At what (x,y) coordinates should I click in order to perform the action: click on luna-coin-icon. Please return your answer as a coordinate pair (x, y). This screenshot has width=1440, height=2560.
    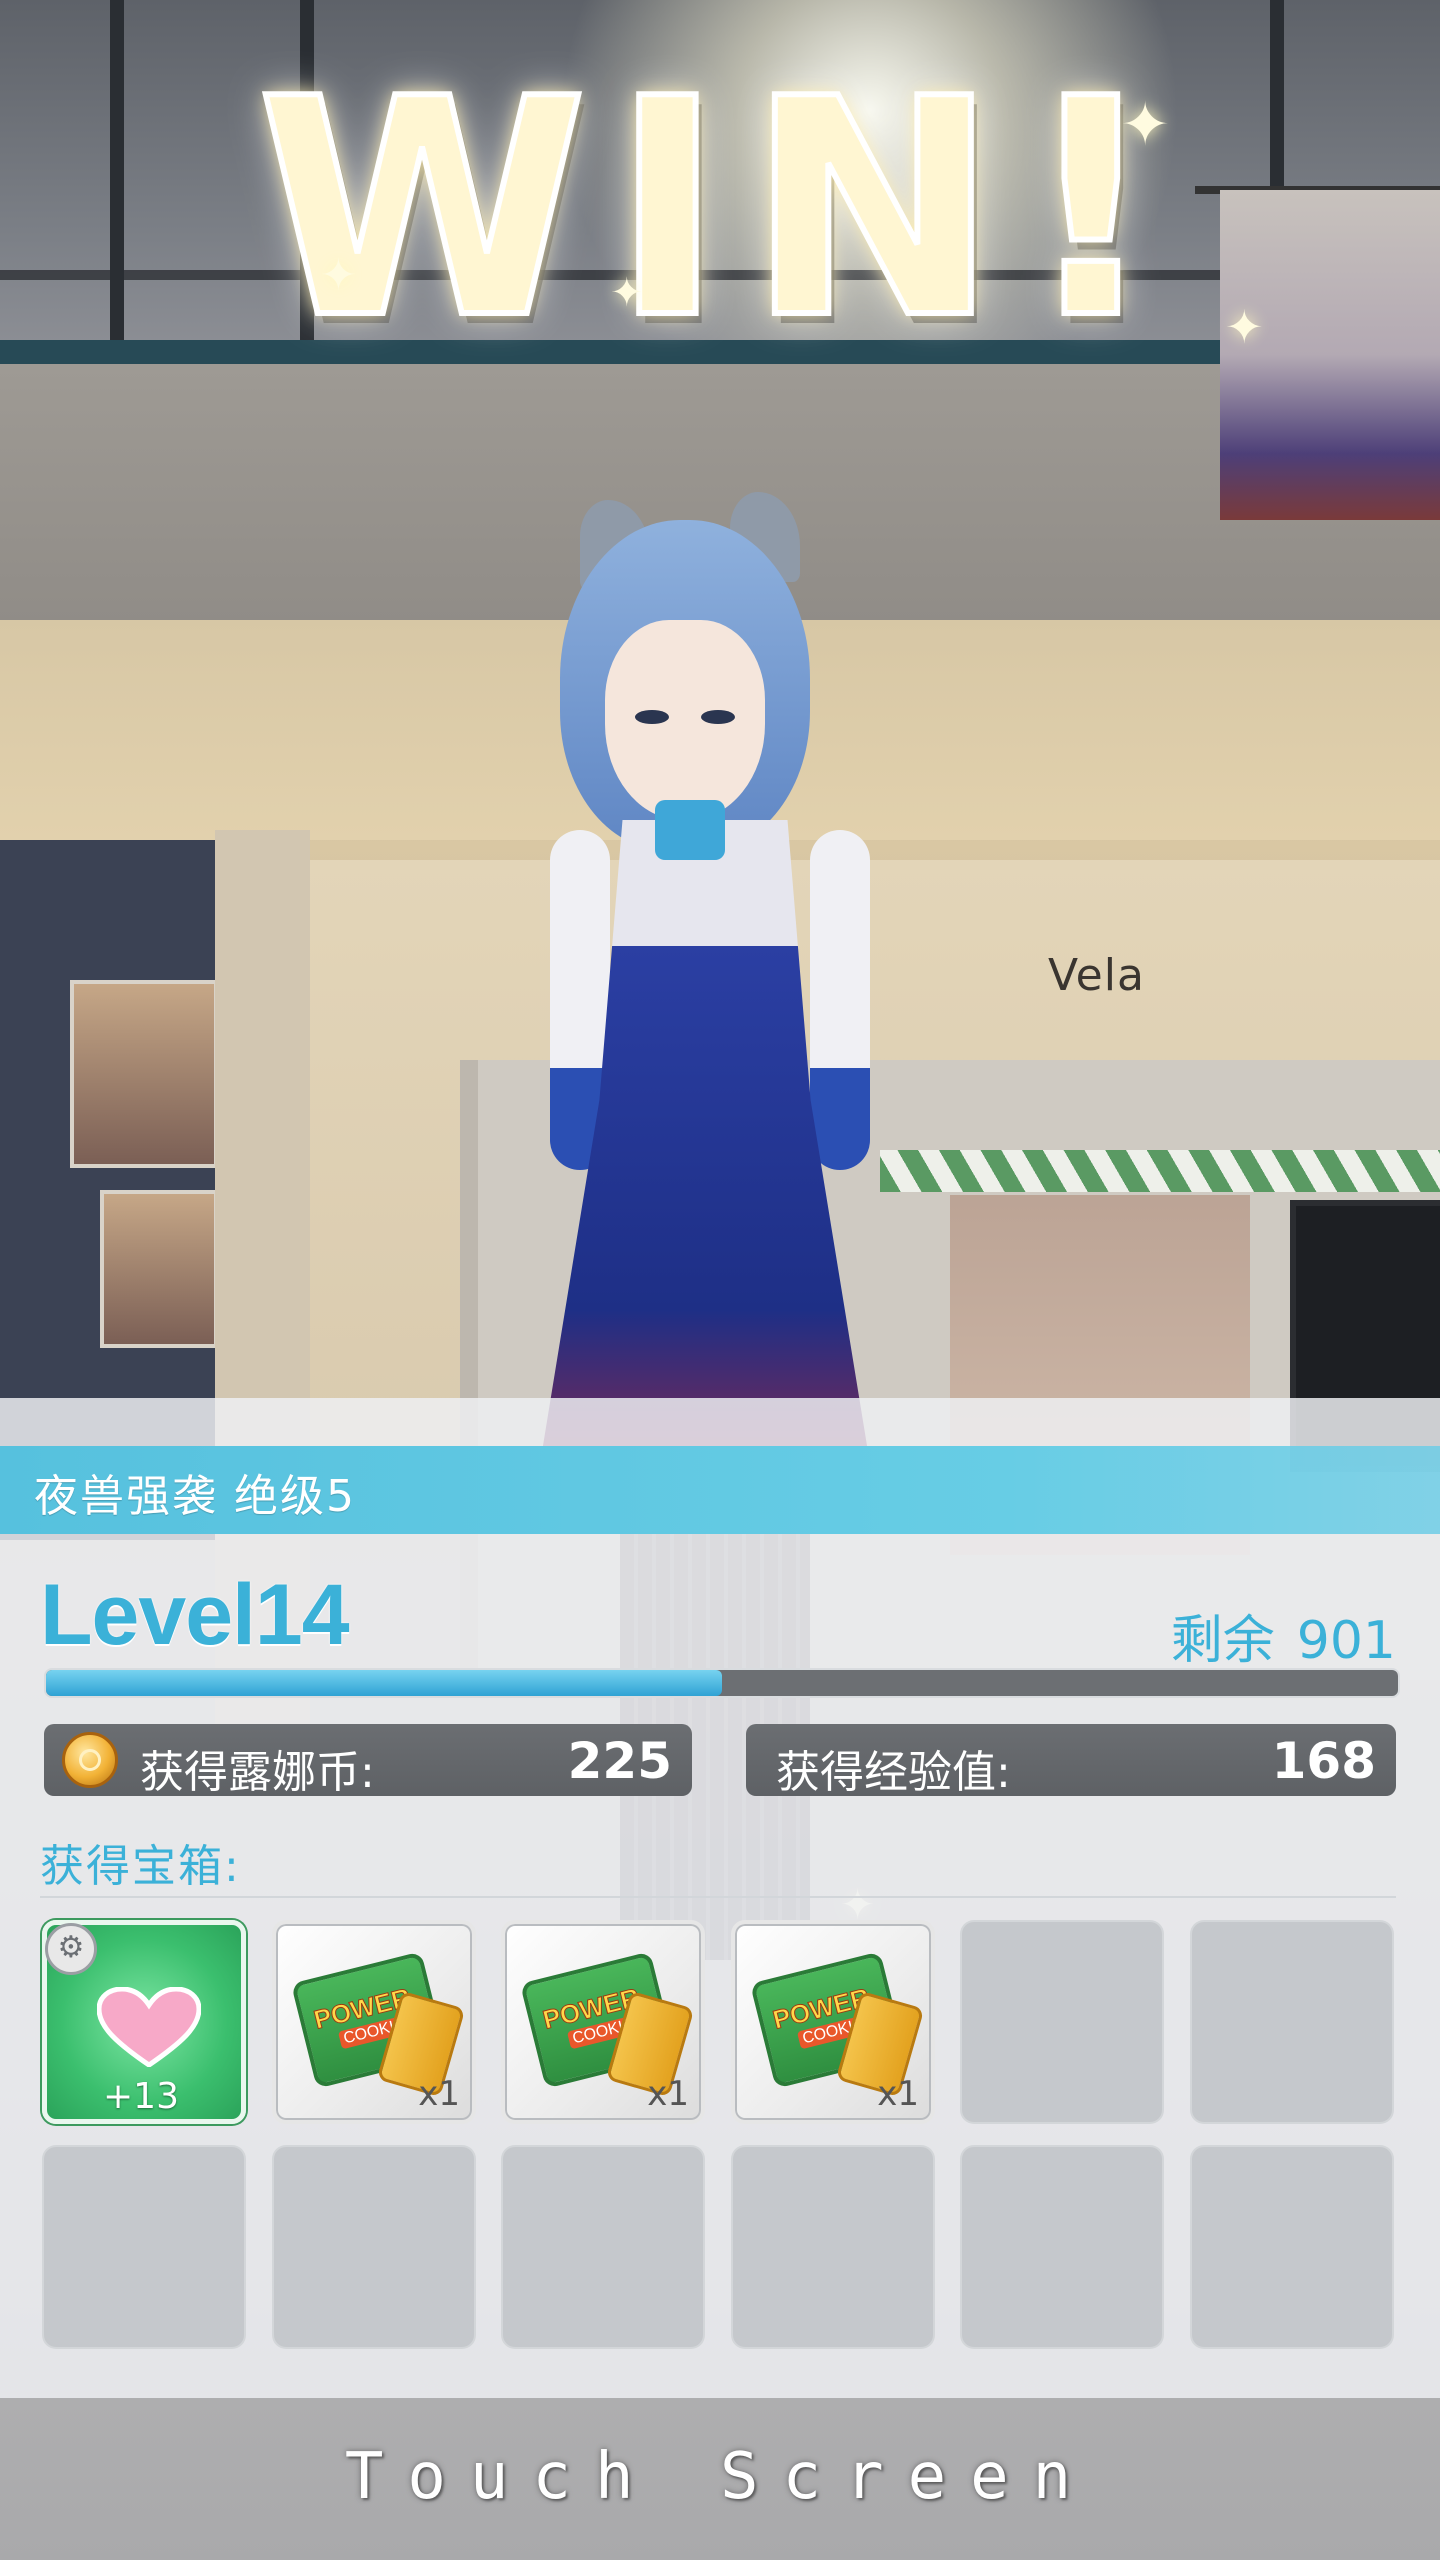
    Looking at the image, I should click on (90, 1760).